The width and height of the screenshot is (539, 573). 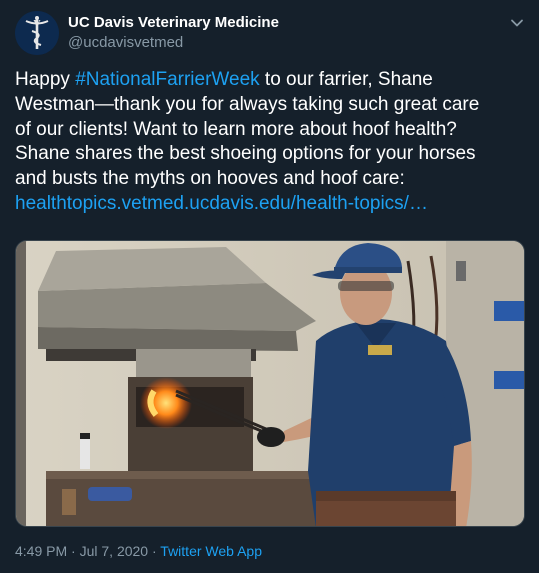 What do you see at coordinates (167, 79) in the screenshot?
I see `hashtag-link: #NationalFarrierWeek` at bounding box center [167, 79].